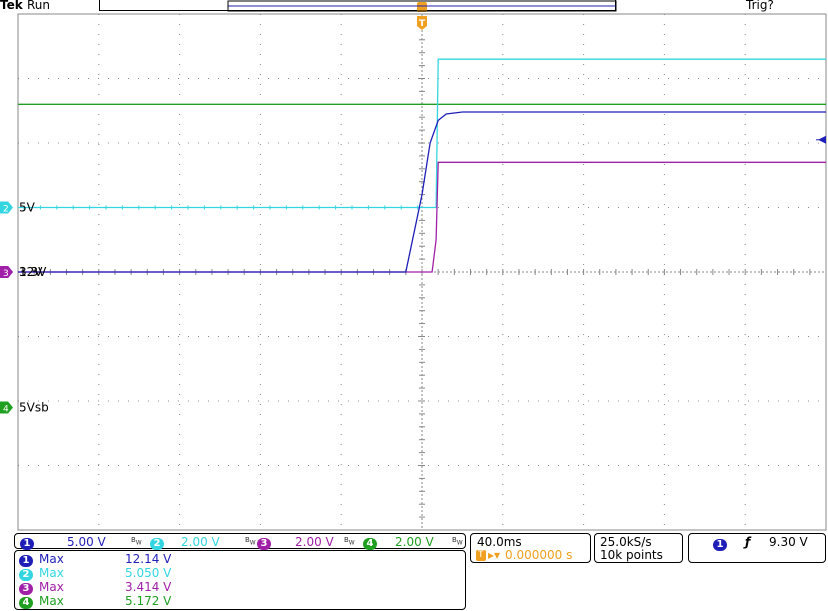  Describe the element at coordinates (314, 542) in the screenshot. I see `ch3-scale: 2.00 V` at that location.